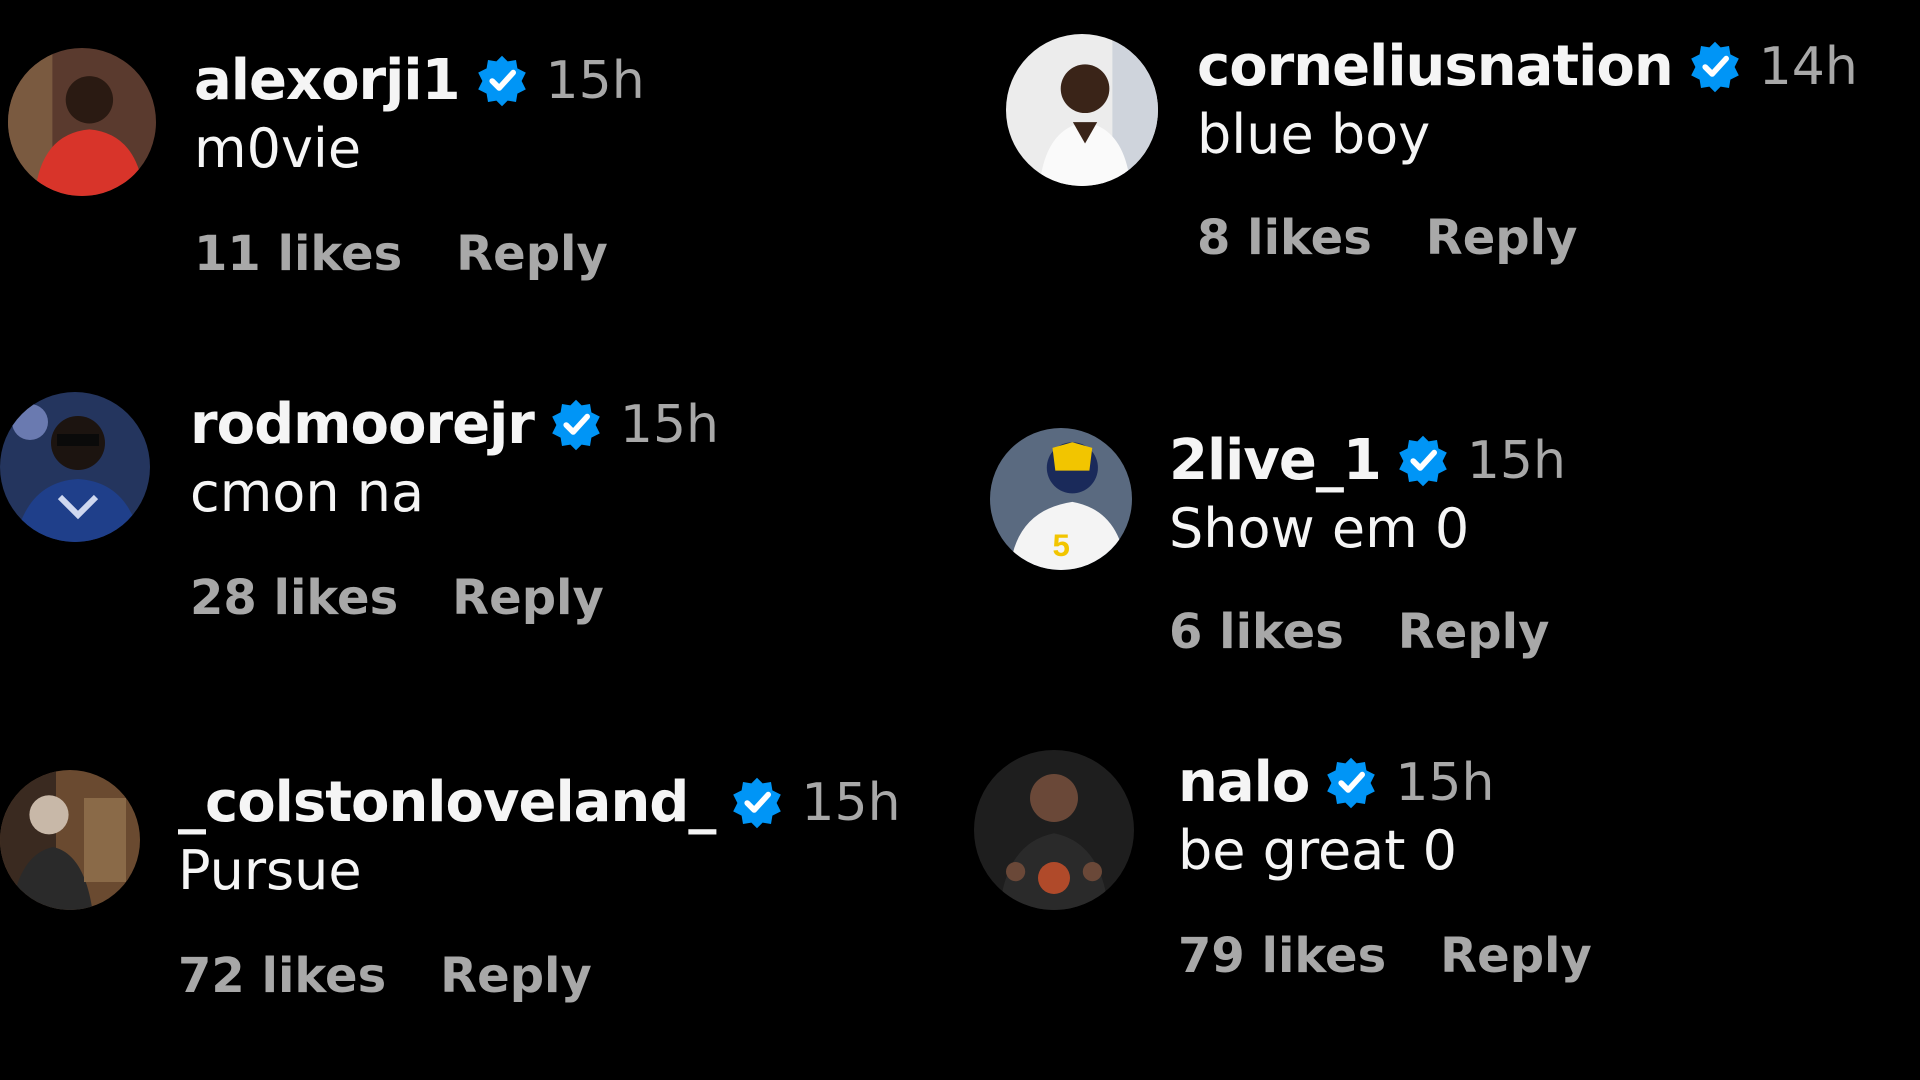  Describe the element at coordinates (294, 598) in the screenshot. I see `likes-count: 28 likes` at that location.